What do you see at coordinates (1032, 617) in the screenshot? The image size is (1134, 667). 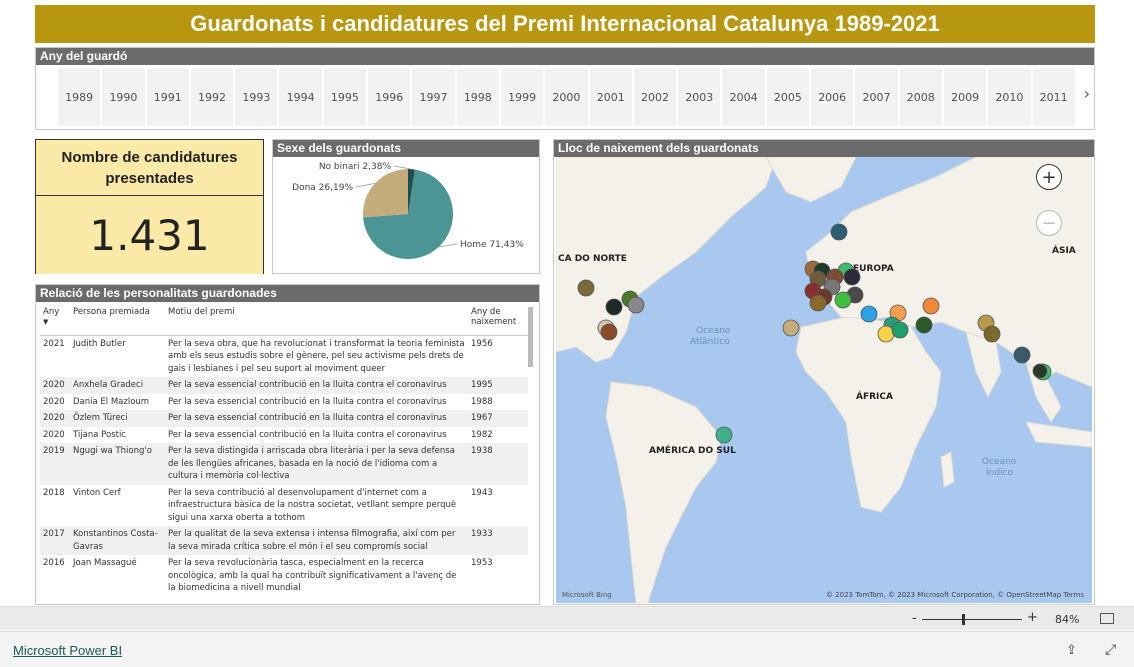 I see `zoom-in-button: +` at bounding box center [1032, 617].